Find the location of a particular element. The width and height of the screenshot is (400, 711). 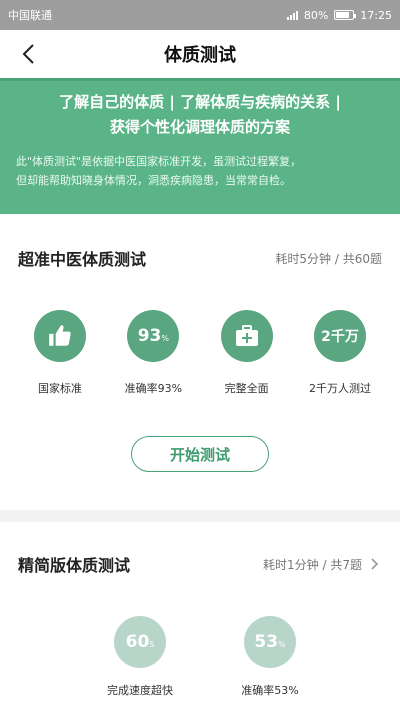

section-divider is located at coordinates (200, 516).